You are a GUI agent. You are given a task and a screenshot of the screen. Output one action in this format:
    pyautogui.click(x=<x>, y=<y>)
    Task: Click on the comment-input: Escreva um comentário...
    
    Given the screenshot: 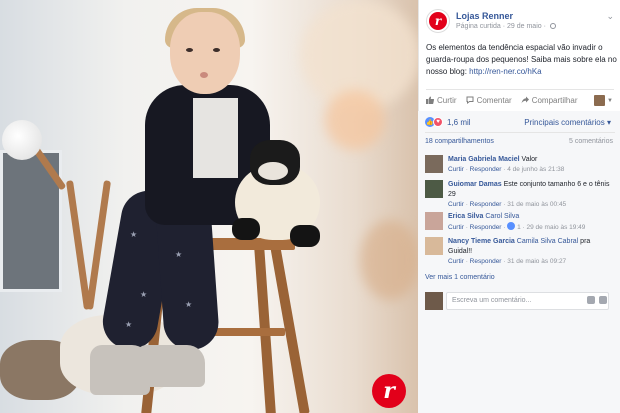 What is the action you would take?
    pyautogui.click(x=527, y=301)
    